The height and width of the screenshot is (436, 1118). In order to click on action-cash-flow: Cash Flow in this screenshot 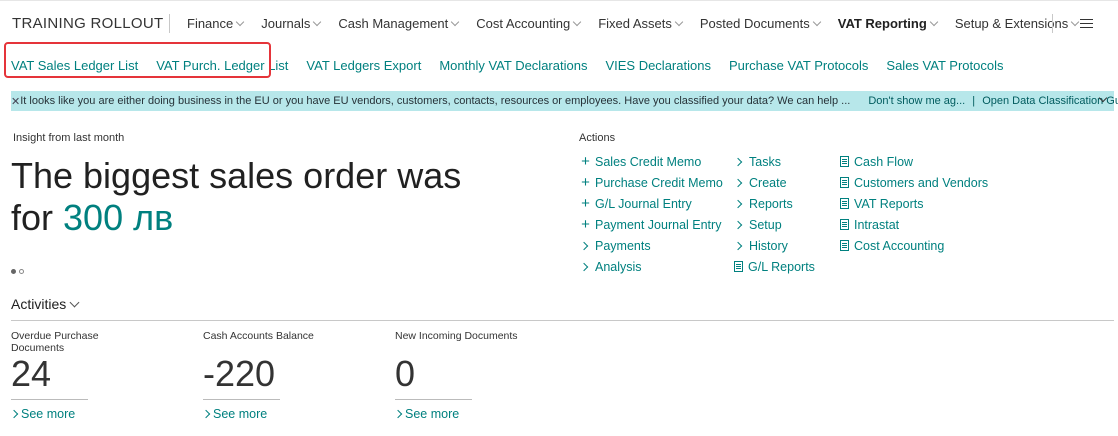, I will do `click(913, 161)`.